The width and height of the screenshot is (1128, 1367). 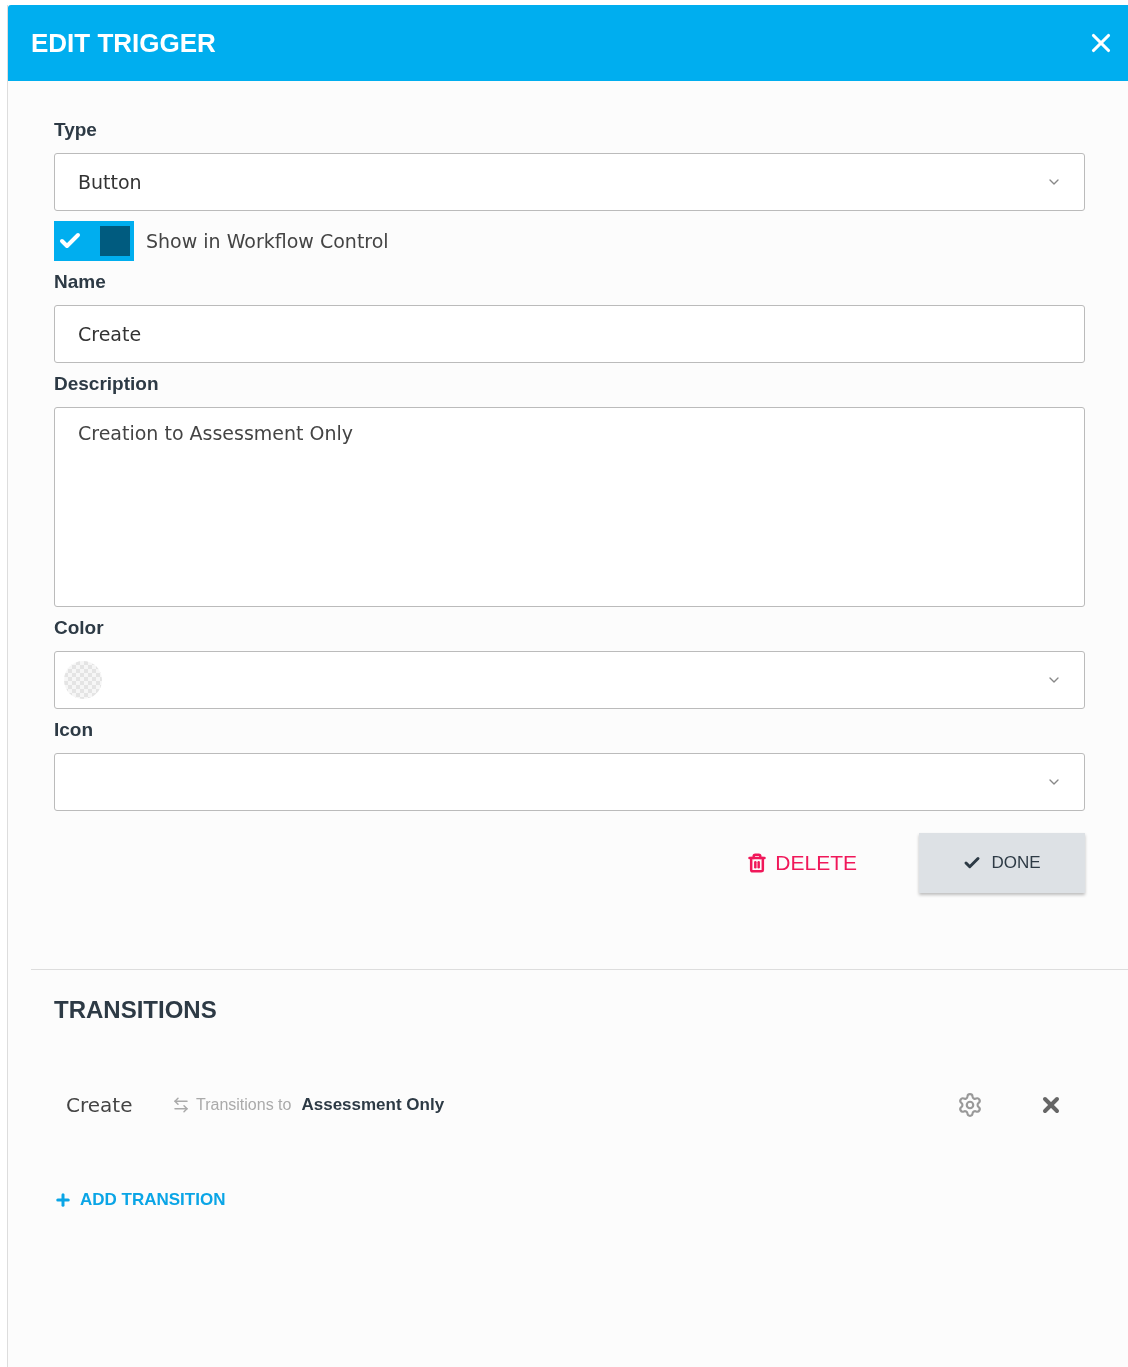 What do you see at coordinates (569, 782) in the screenshot?
I see `icon-dropdown` at bounding box center [569, 782].